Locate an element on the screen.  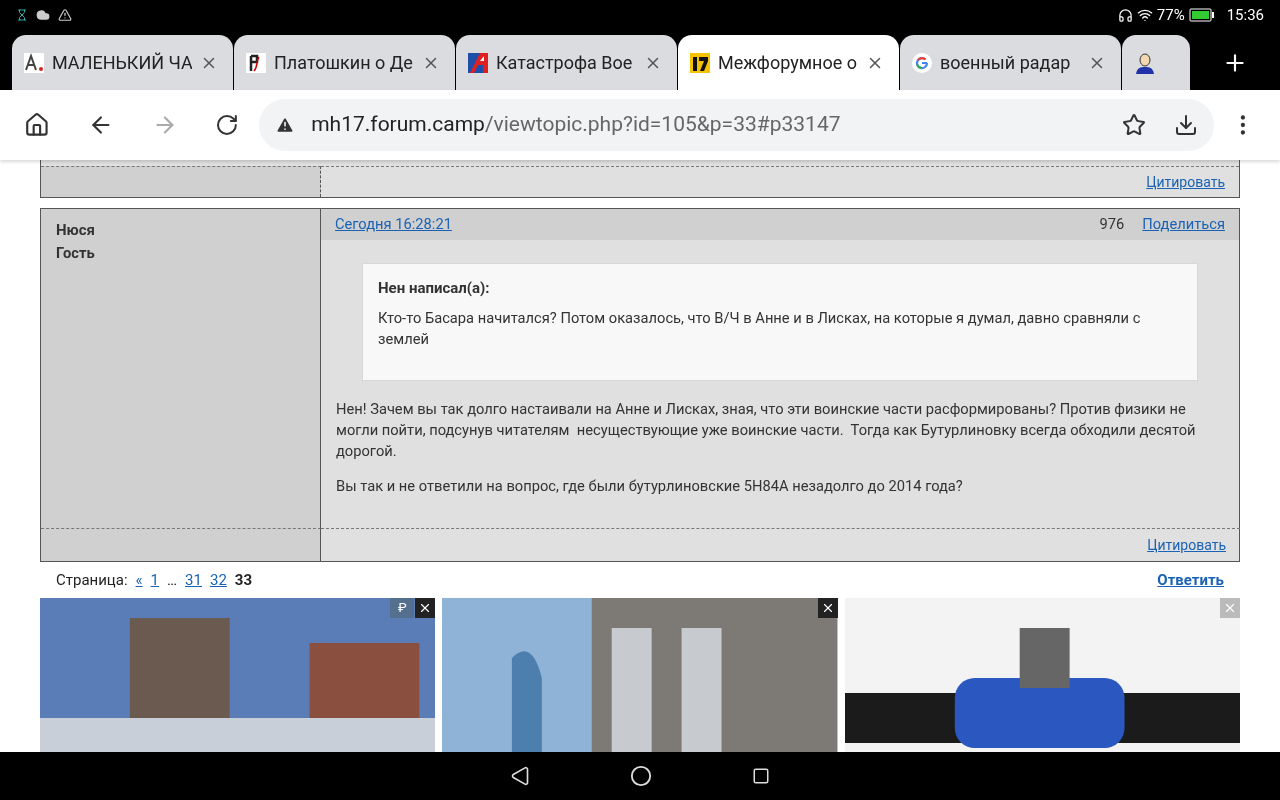
post-number: 976 is located at coordinates (1112, 225).